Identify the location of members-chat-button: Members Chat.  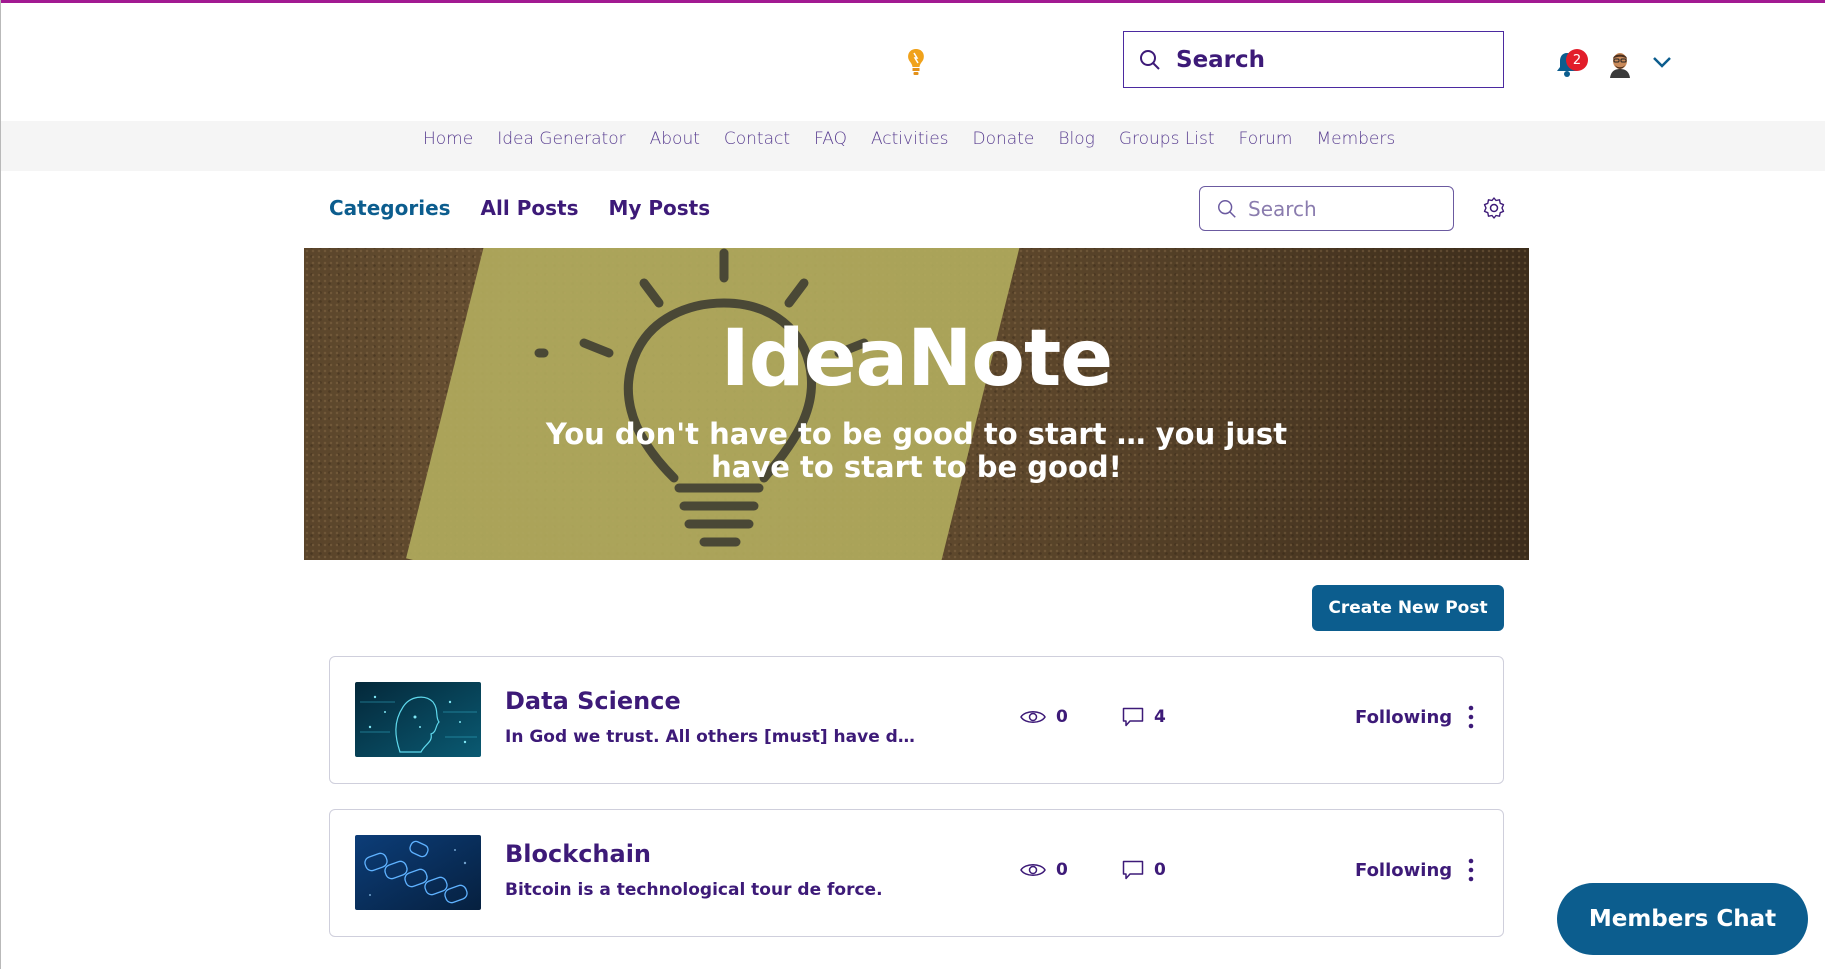
(1682, 919).